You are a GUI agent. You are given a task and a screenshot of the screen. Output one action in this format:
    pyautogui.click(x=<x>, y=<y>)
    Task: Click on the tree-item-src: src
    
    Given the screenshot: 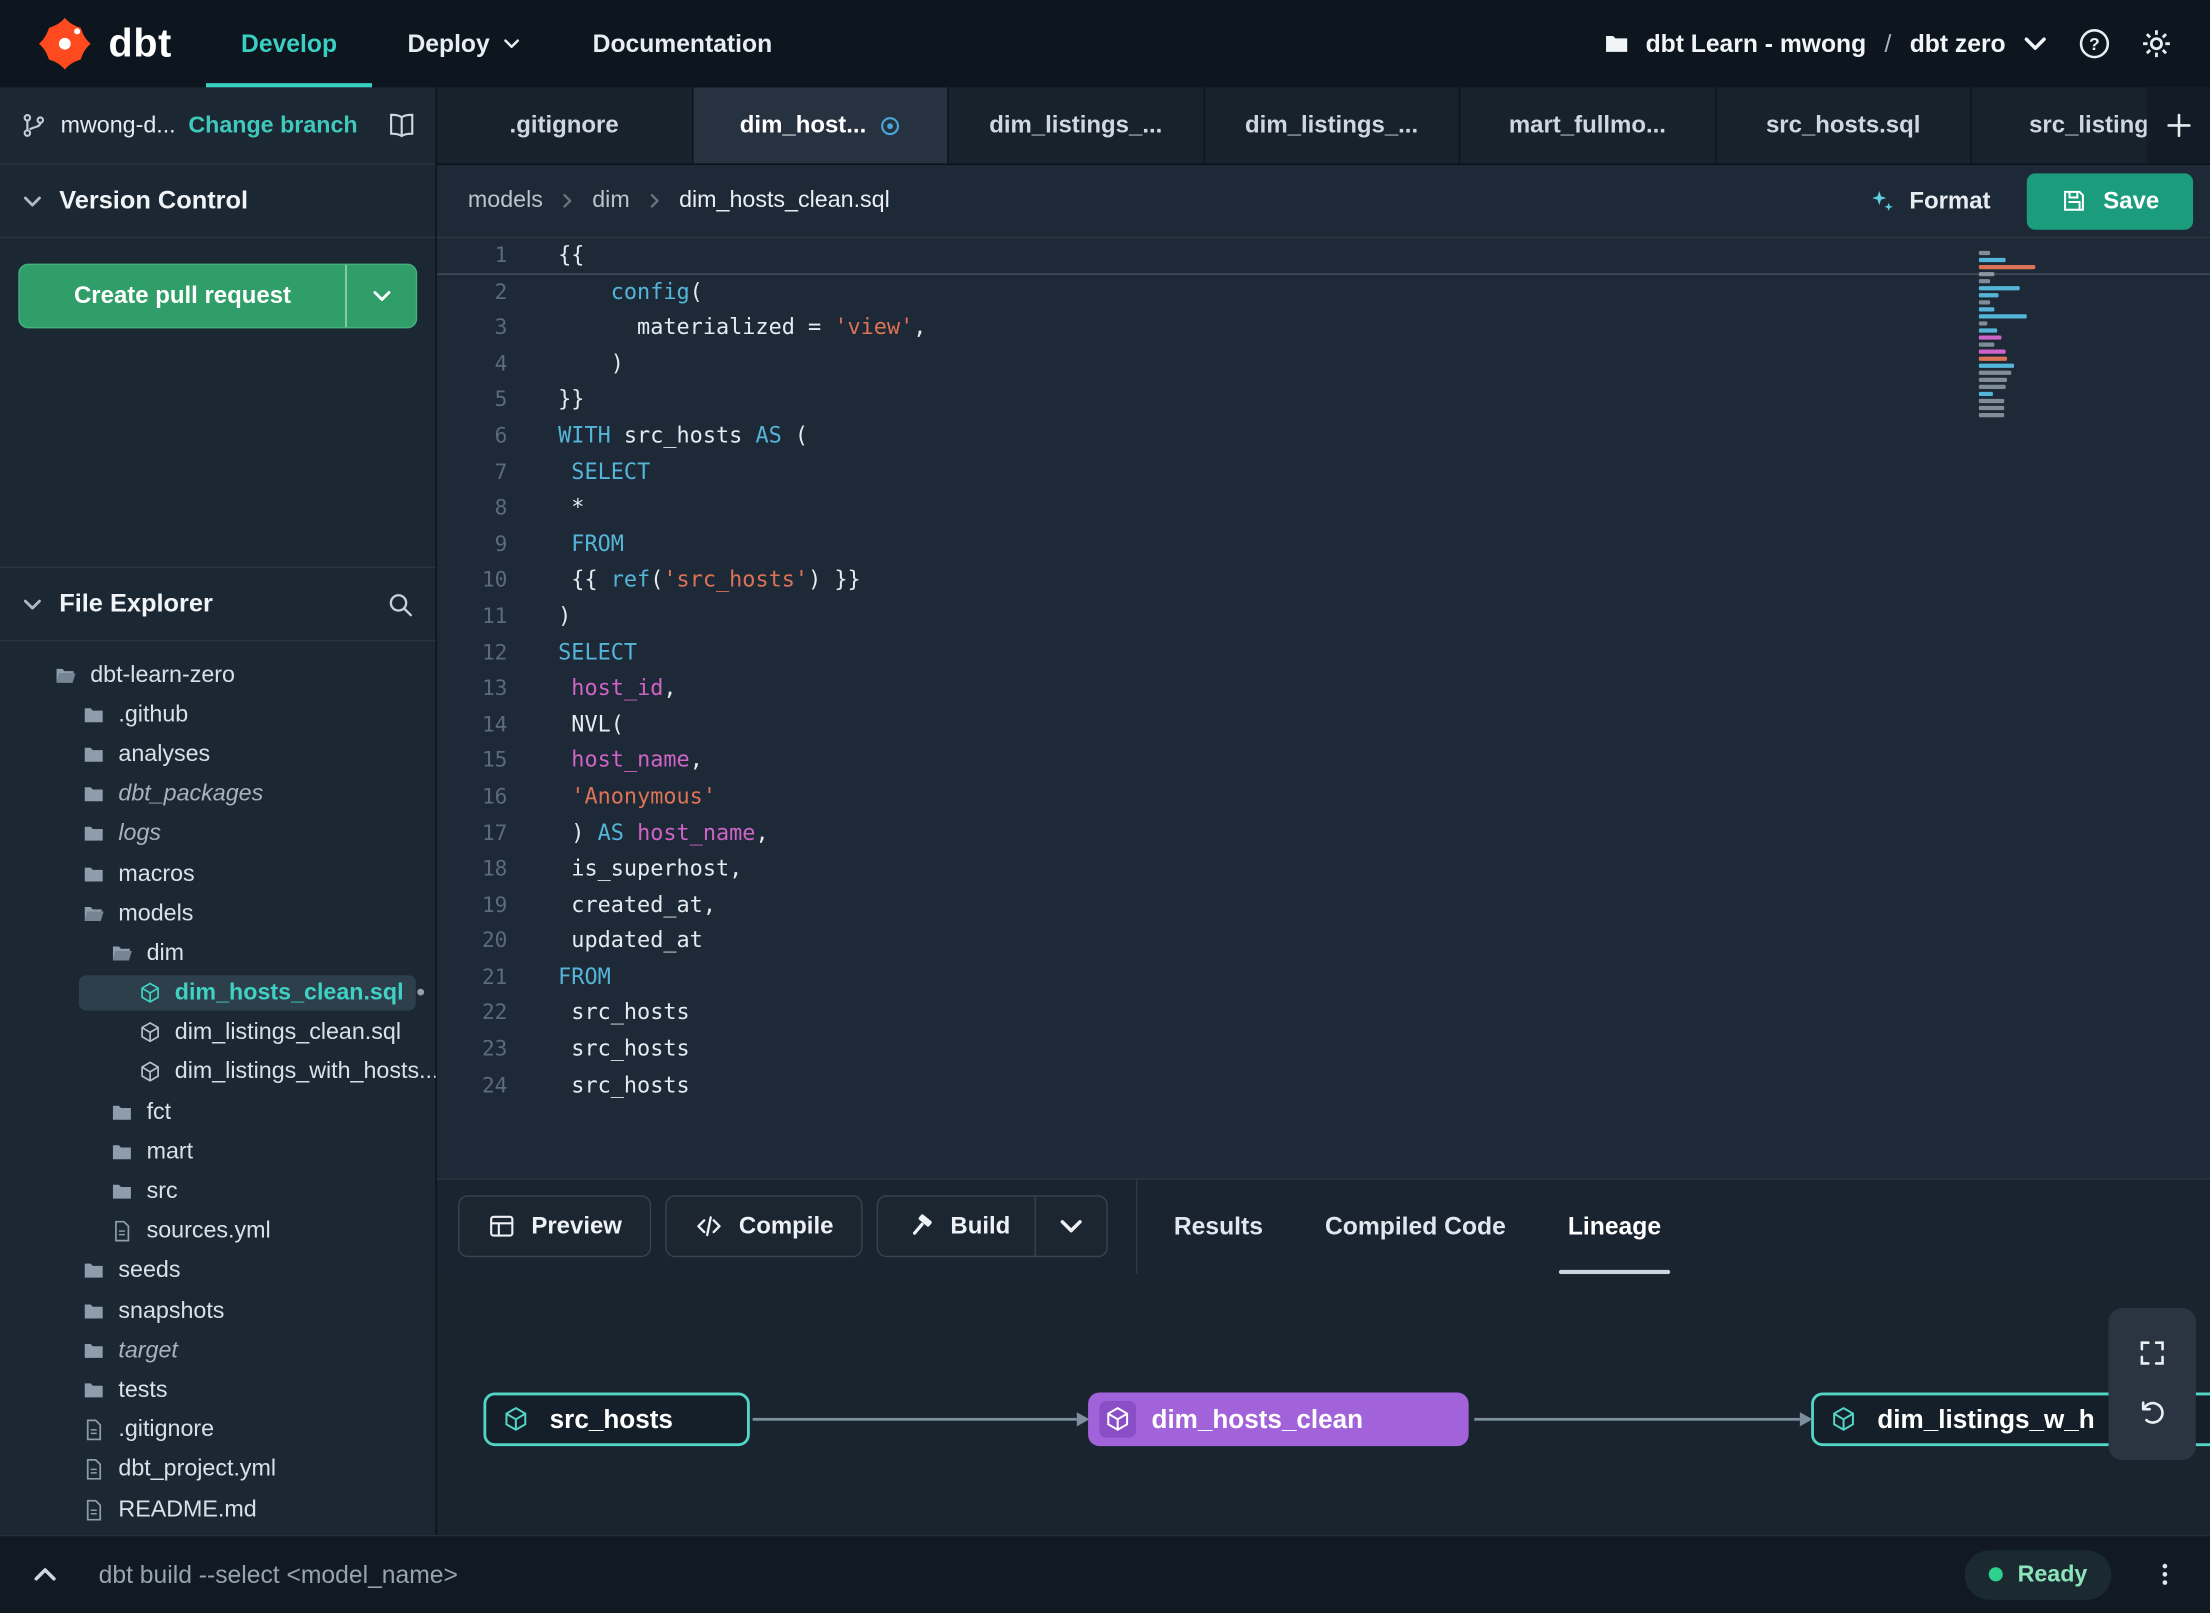 What is the action you would take?
    pyautogui.click(x=218, y=1192)
    